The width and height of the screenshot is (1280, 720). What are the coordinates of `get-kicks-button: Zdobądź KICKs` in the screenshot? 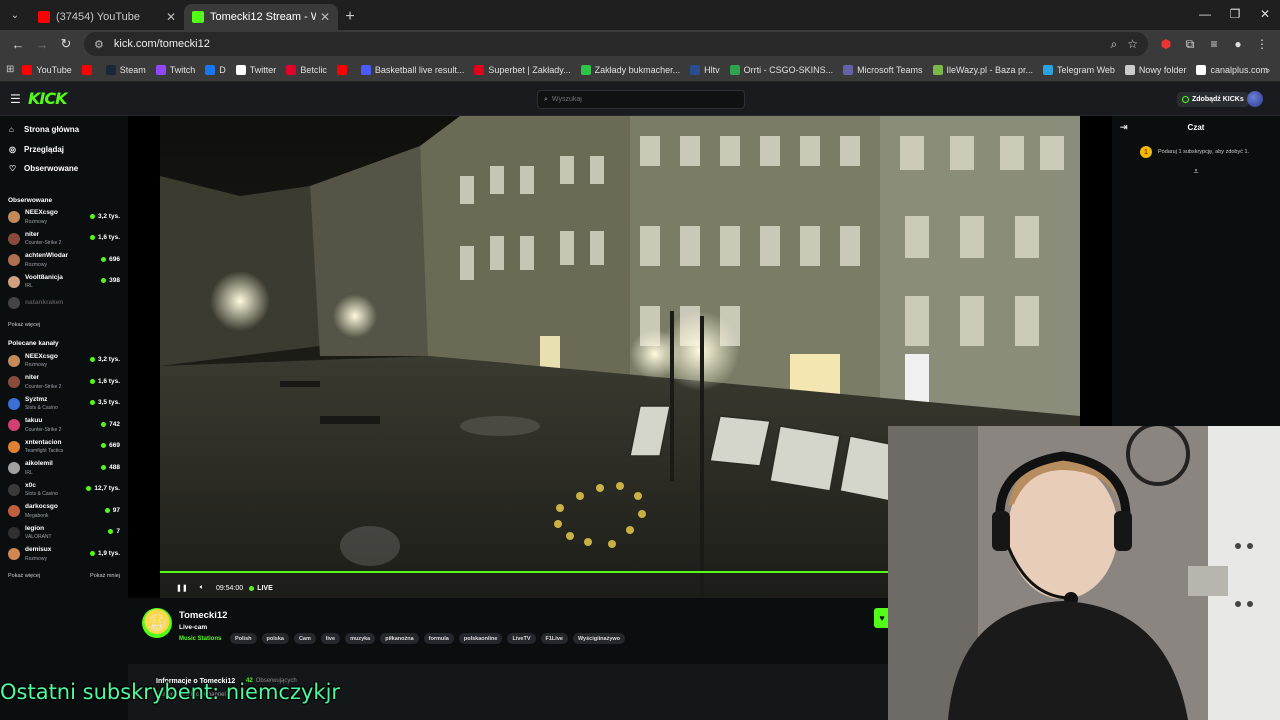 It's located at (1213, 99).